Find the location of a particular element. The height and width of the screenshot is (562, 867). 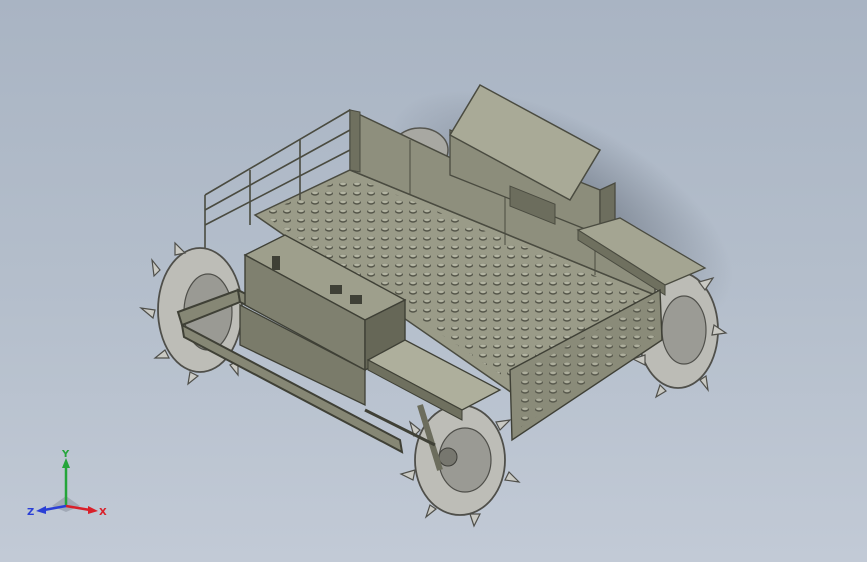

orientation-triad: Y X Z is located at coordinates (67, 483).